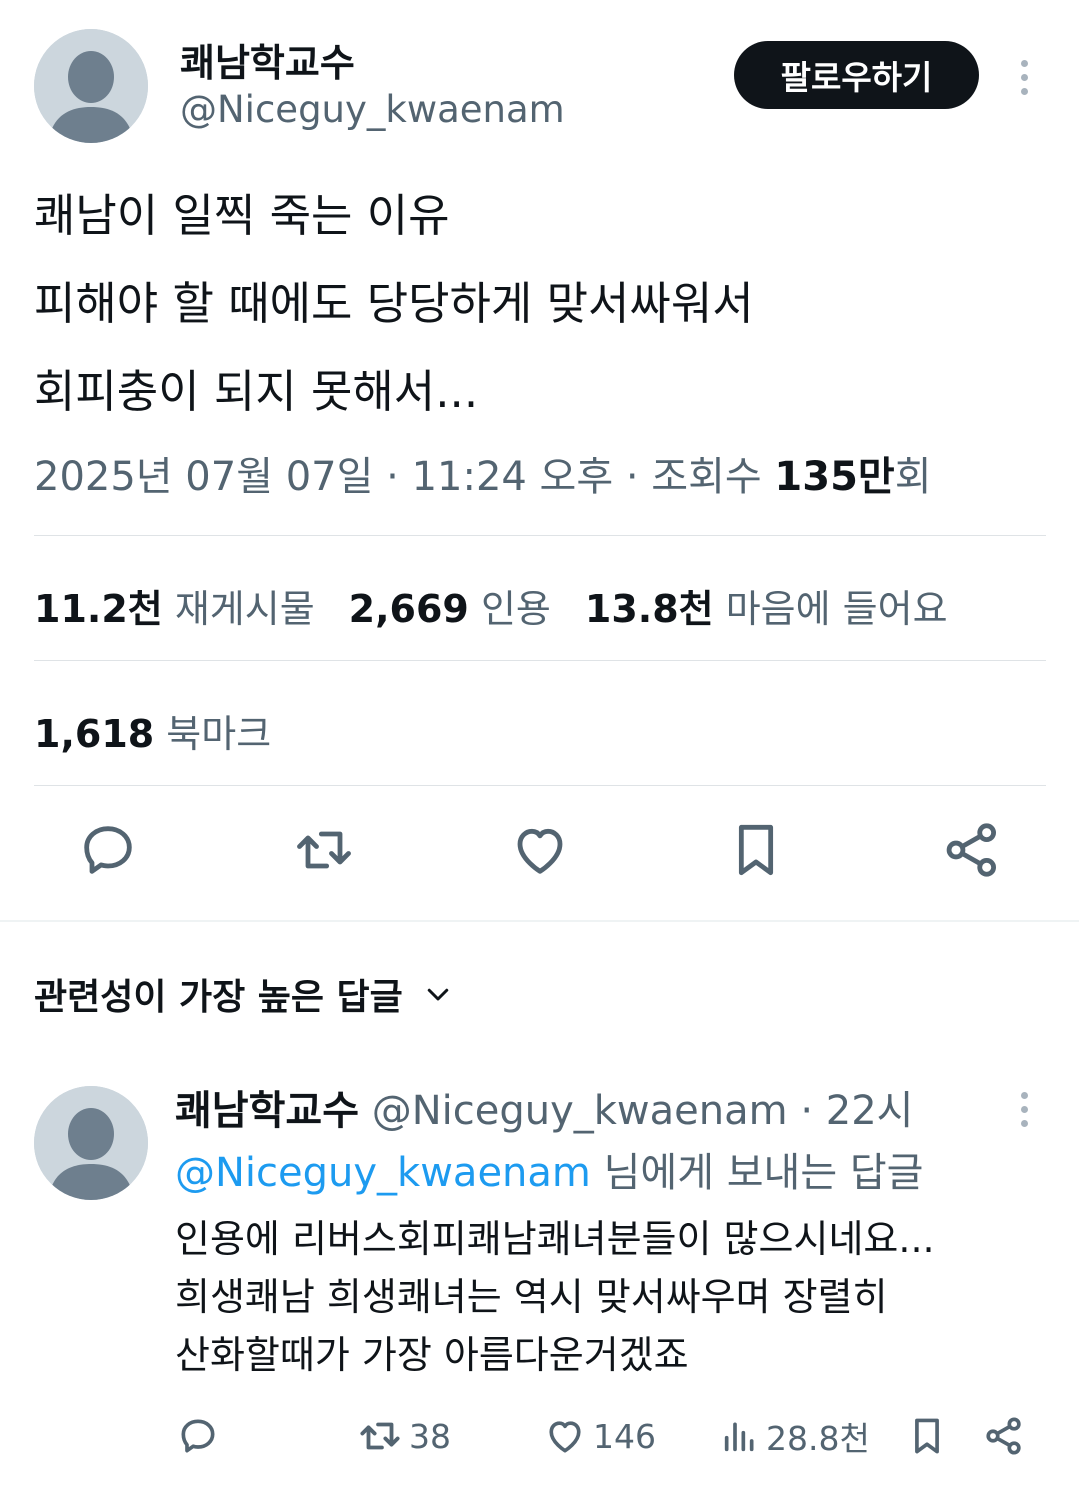 The height and width of the screenshot is (1492, 1079). Describe the element at coordinates (913, 477) in the screenshot. I see `view-suffix: 회` at that location.